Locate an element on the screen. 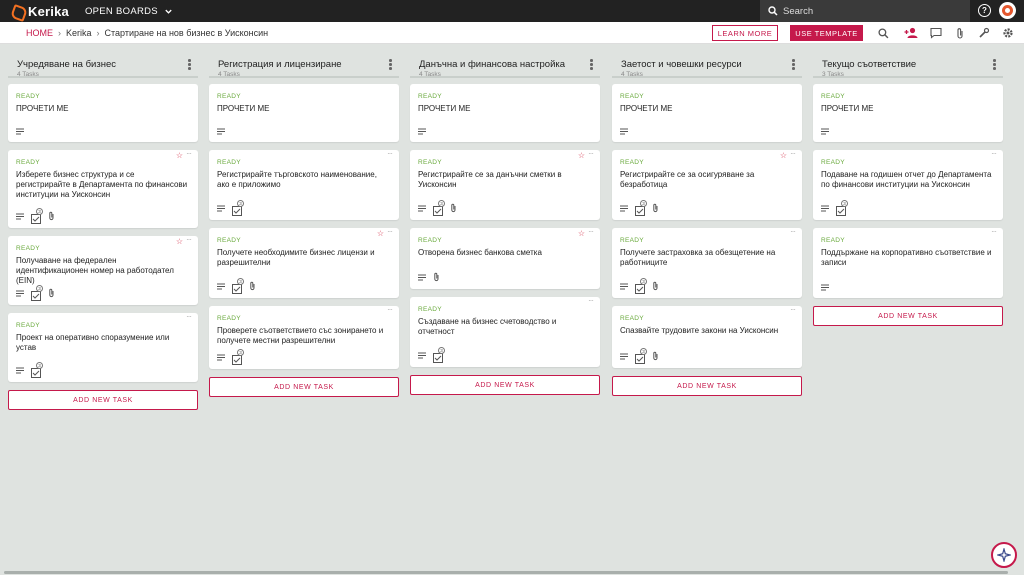  board-search-icon is located at coordinates (883, 33).